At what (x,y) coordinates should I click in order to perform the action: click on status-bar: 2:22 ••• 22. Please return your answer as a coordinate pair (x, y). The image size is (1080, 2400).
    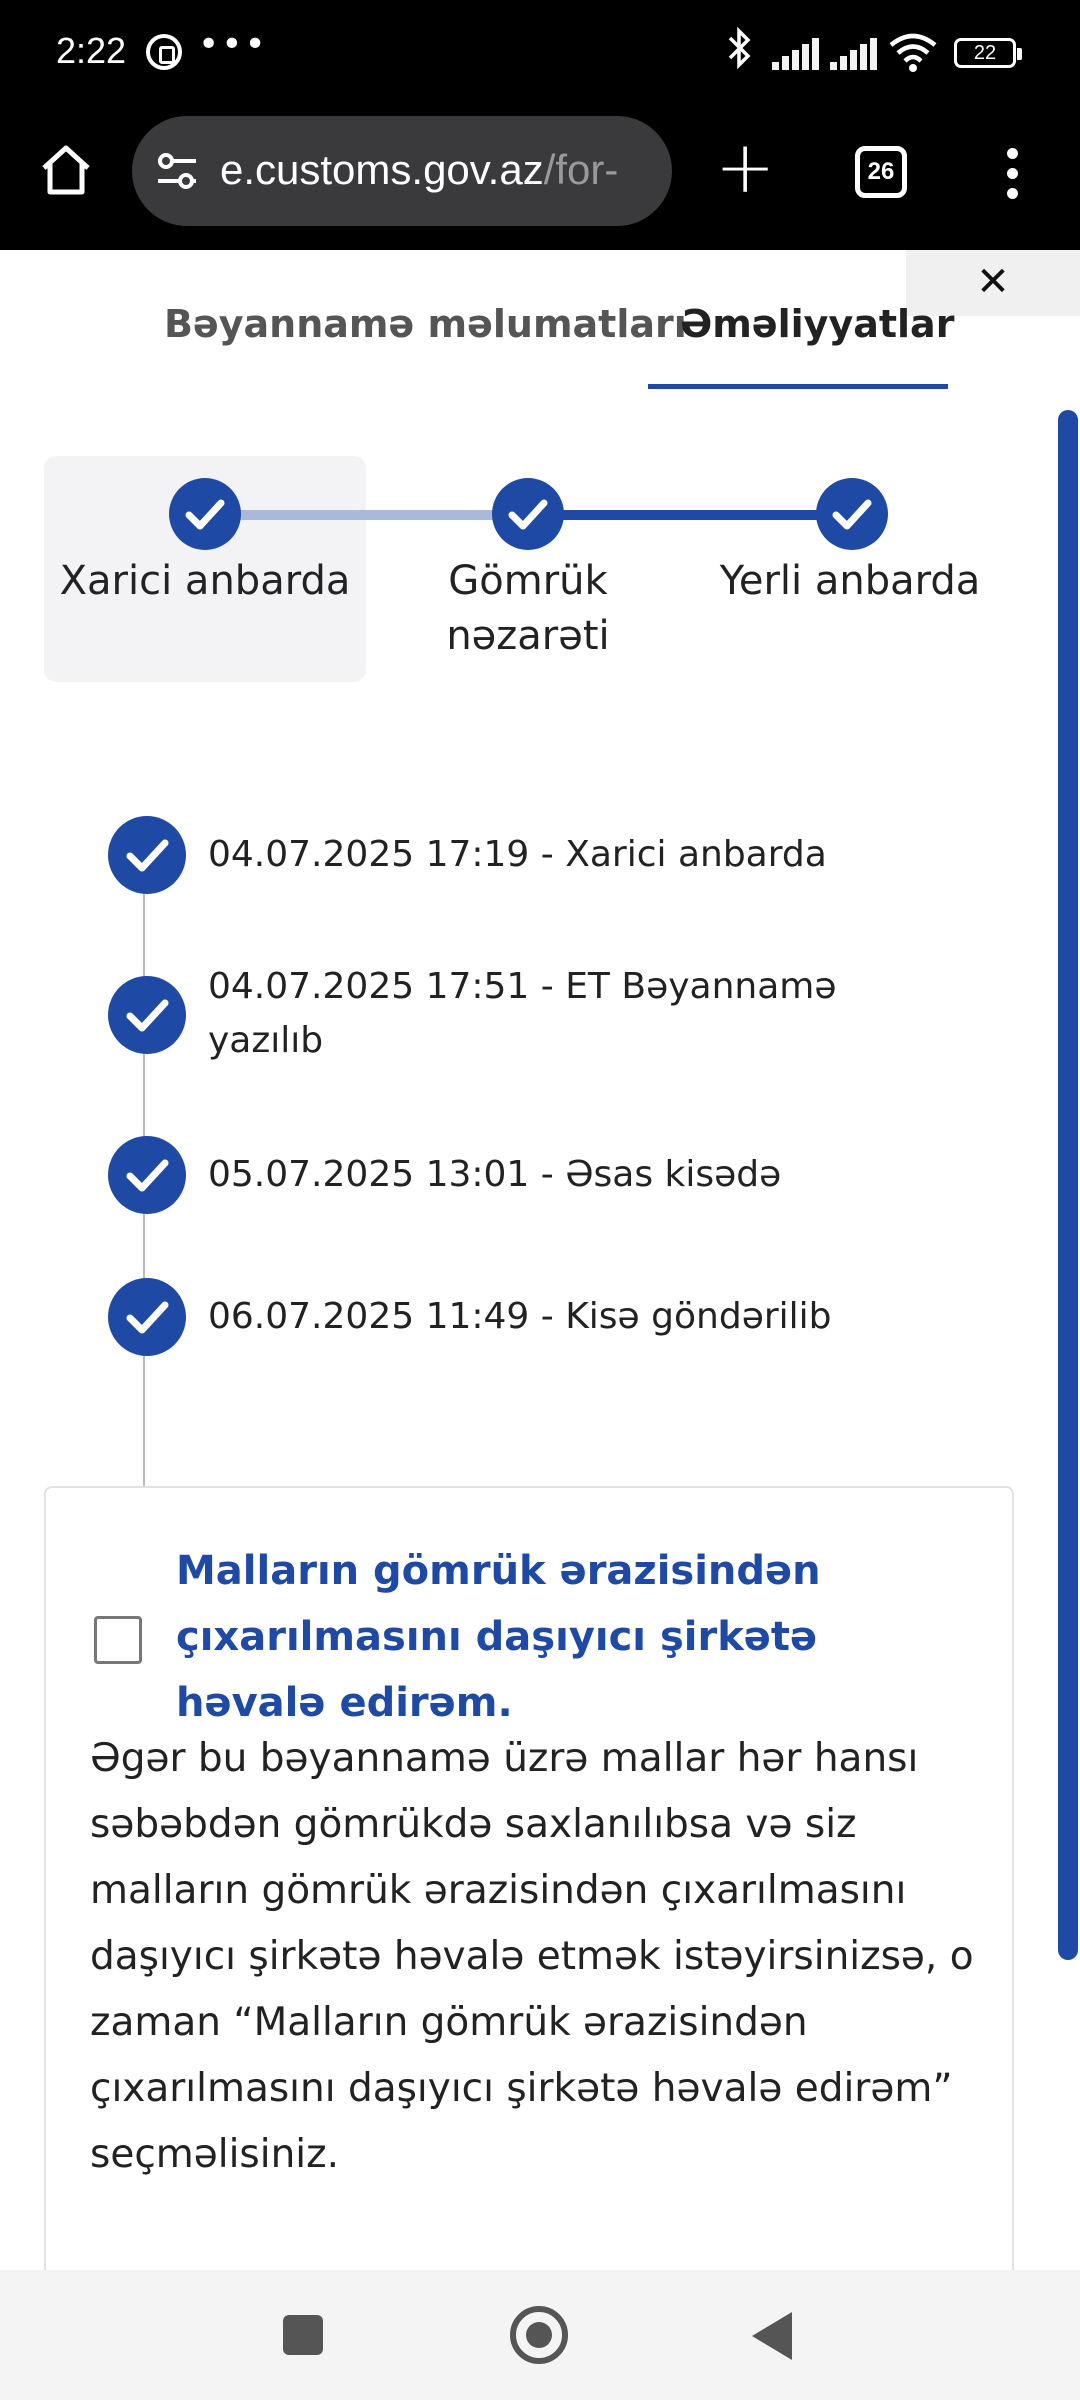
    Looking at the image, I should click on (540, 55).